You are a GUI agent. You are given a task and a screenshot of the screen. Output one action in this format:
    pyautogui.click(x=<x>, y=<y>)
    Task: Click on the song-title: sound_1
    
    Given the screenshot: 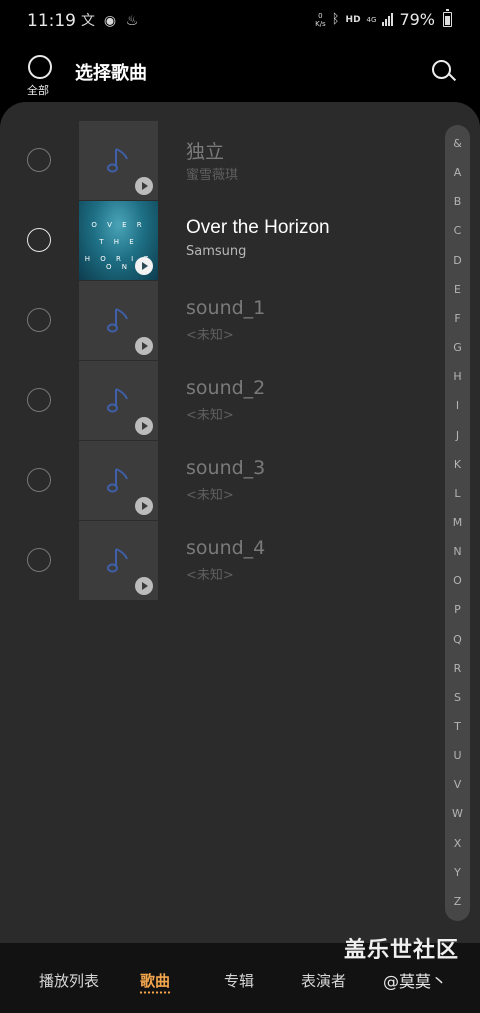 What is the action you would take?
    pyautogui.click(x=226, y=308)
    